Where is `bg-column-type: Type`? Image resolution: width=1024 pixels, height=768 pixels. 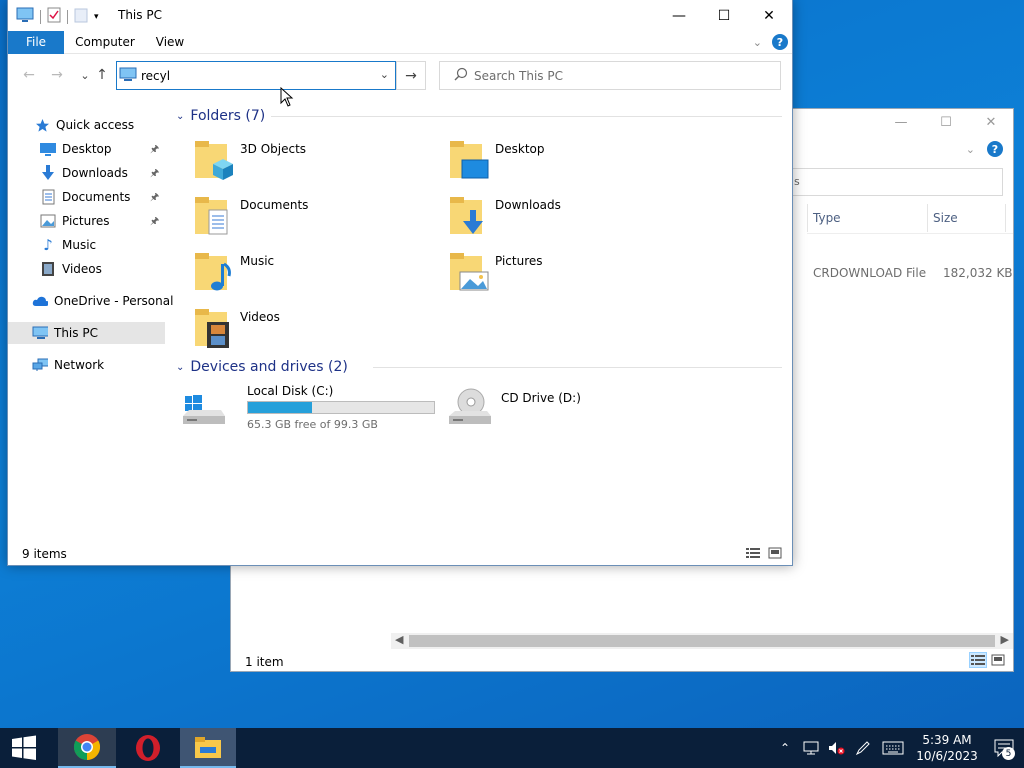 bg-column-type: Type is located at coordinates (827, 218).